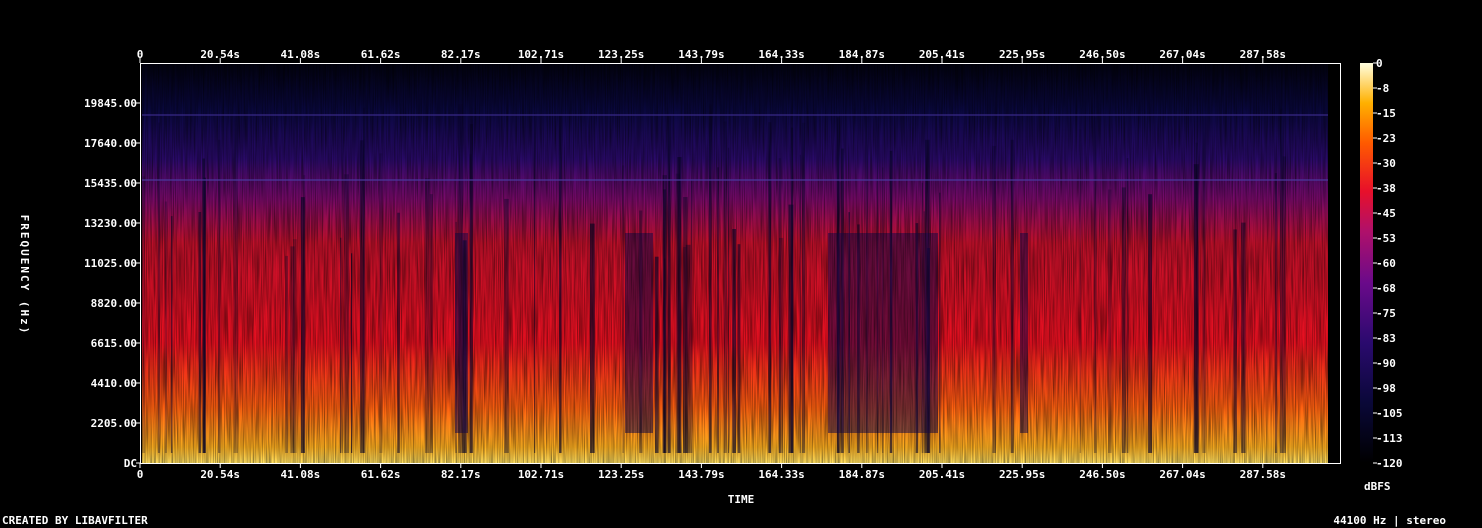 This screenshot has width=1482, height=528. Describe the element at coordinates (1386, 213) in the screenshot. I see `colorbar-tick-label: -45` at that location.